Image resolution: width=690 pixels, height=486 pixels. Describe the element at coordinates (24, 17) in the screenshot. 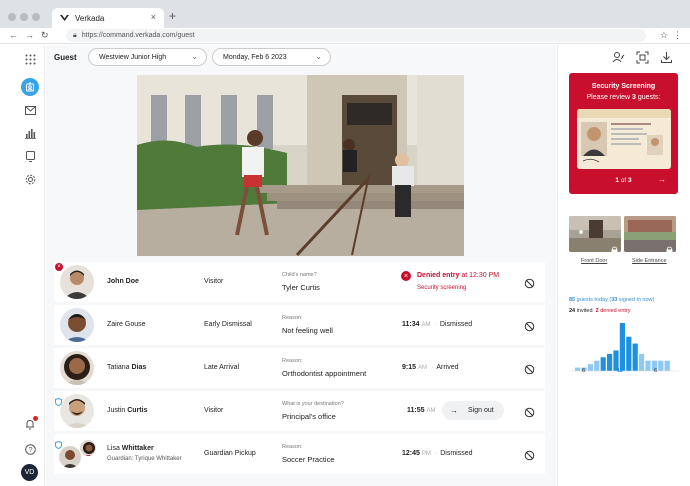

I see `window-minimize-button` at that location.